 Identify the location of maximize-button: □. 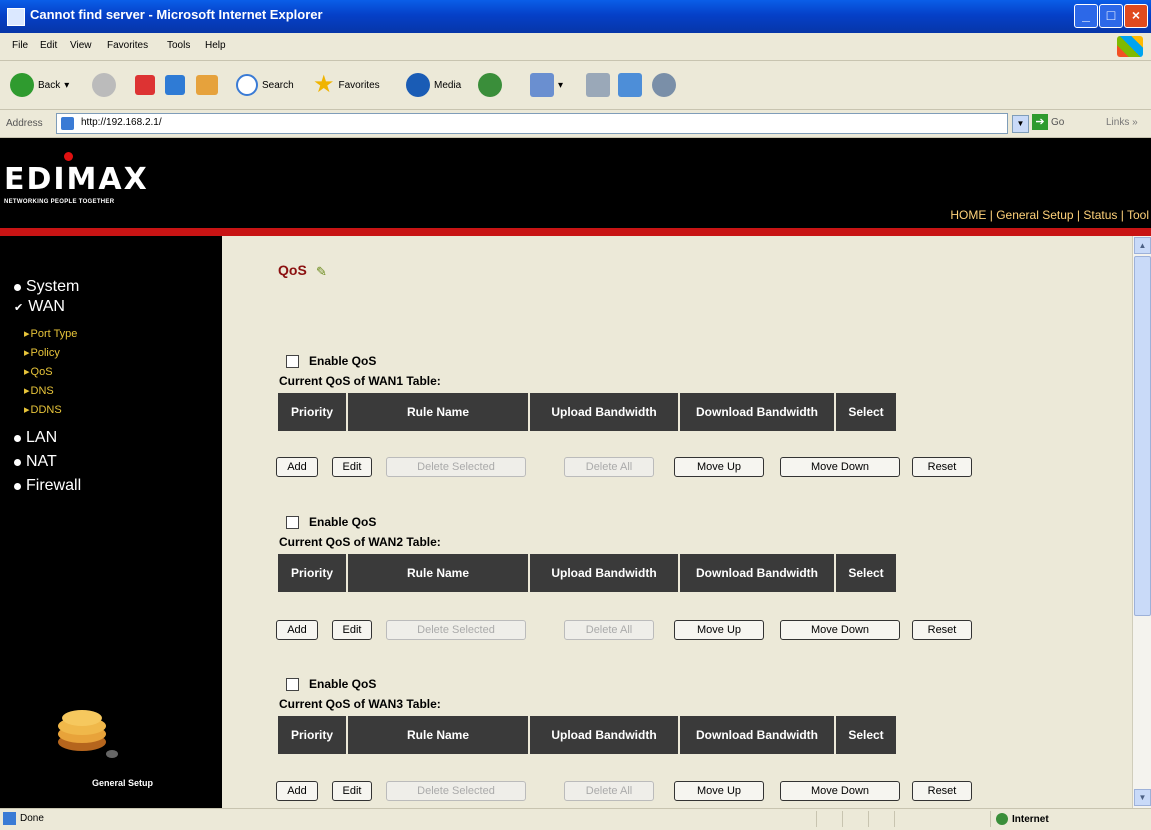
(1111, 16).